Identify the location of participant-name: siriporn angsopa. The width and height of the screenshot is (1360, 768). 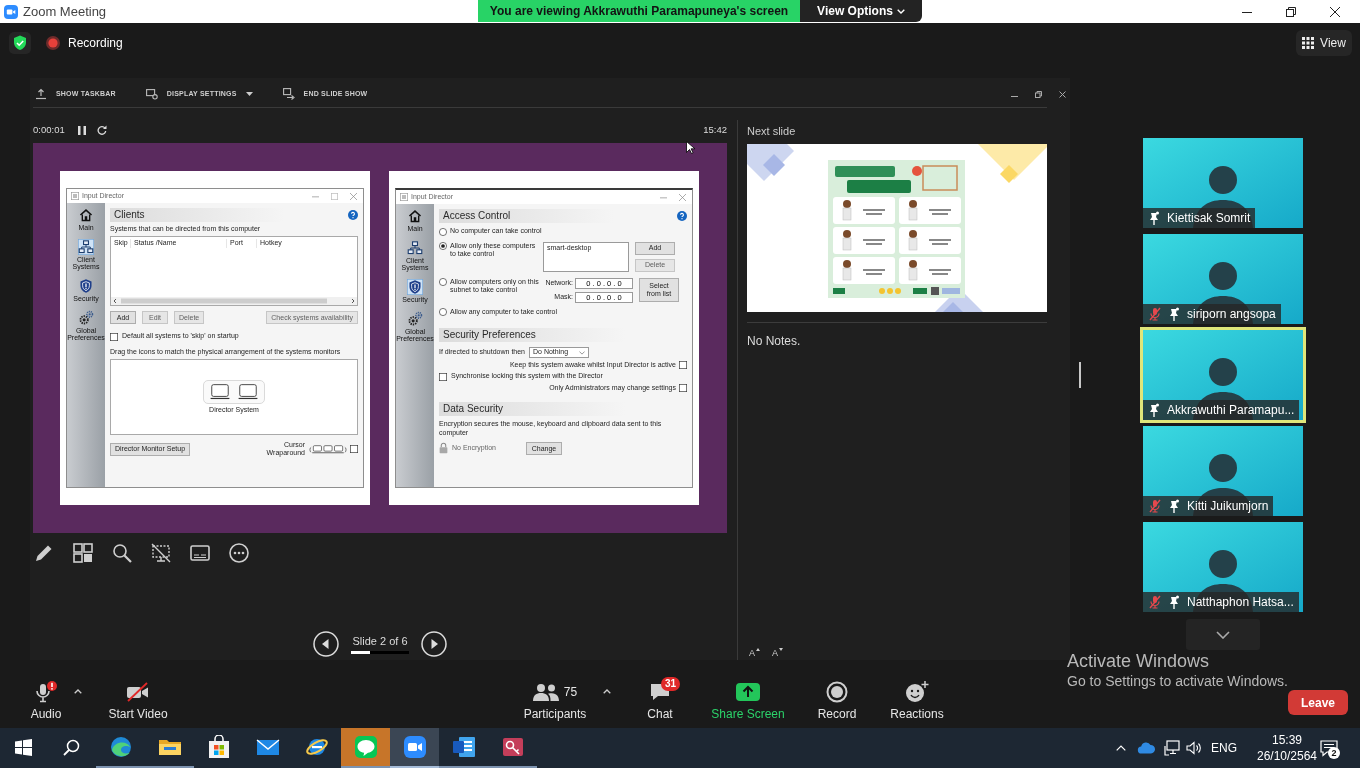
(1231, 314).